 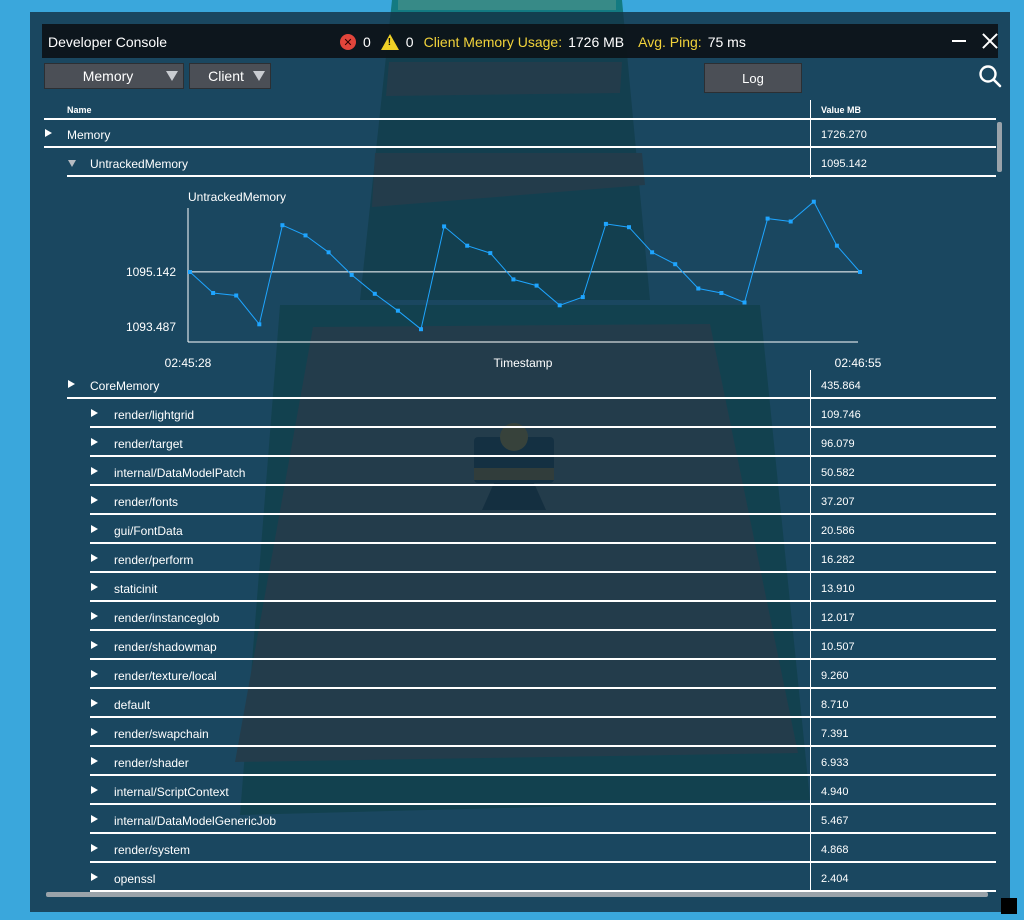 What do you see at coordinates (531, 385) in the screenshot?
I see `table-row-core-memory: CoreMemory 435.864` at bounding box center [531, 385].